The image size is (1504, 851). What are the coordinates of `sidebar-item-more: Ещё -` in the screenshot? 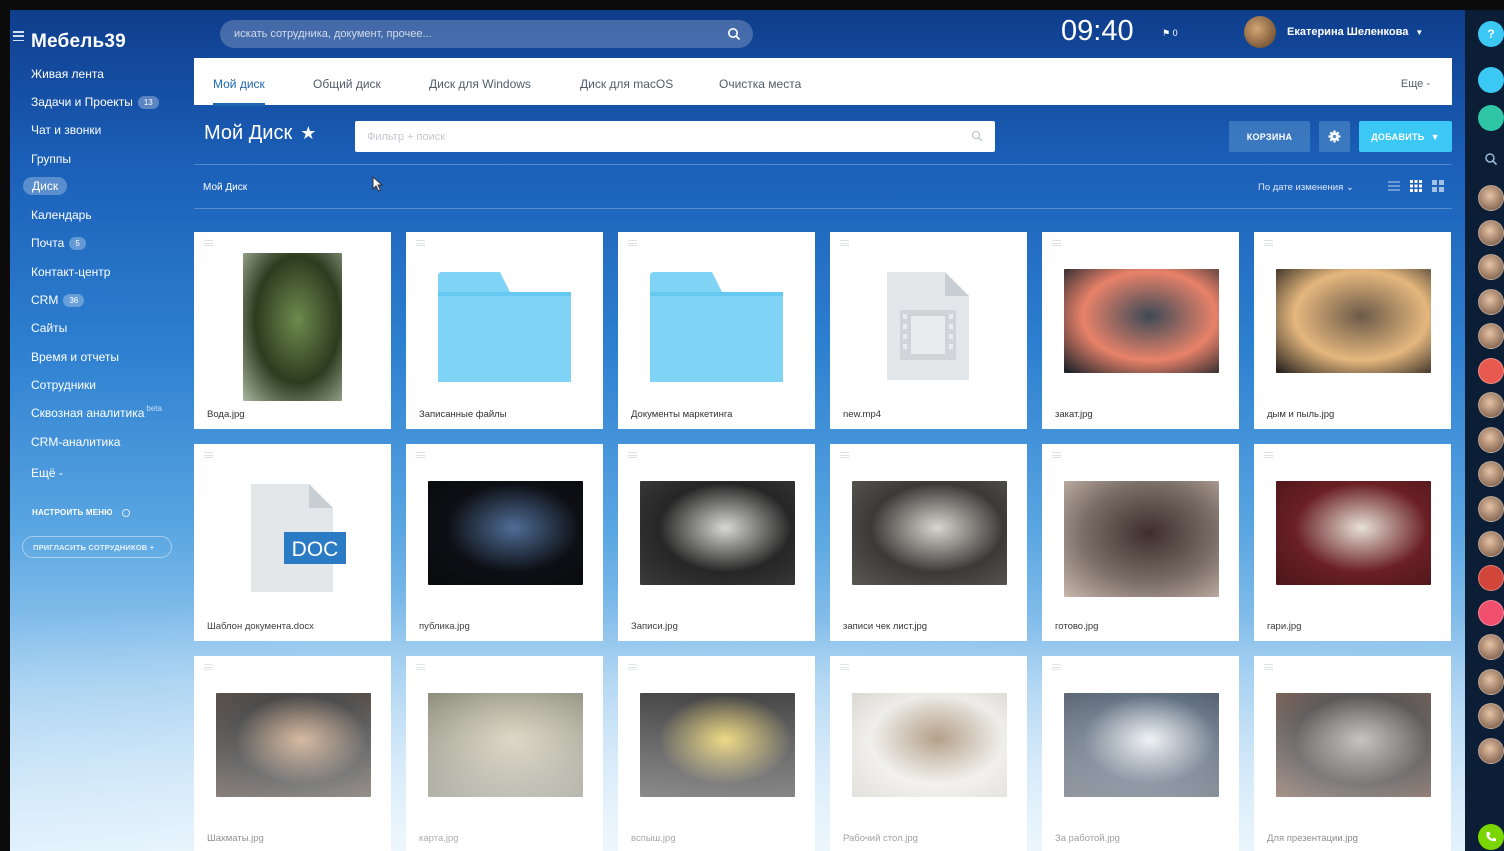 It's located at (47, 473).